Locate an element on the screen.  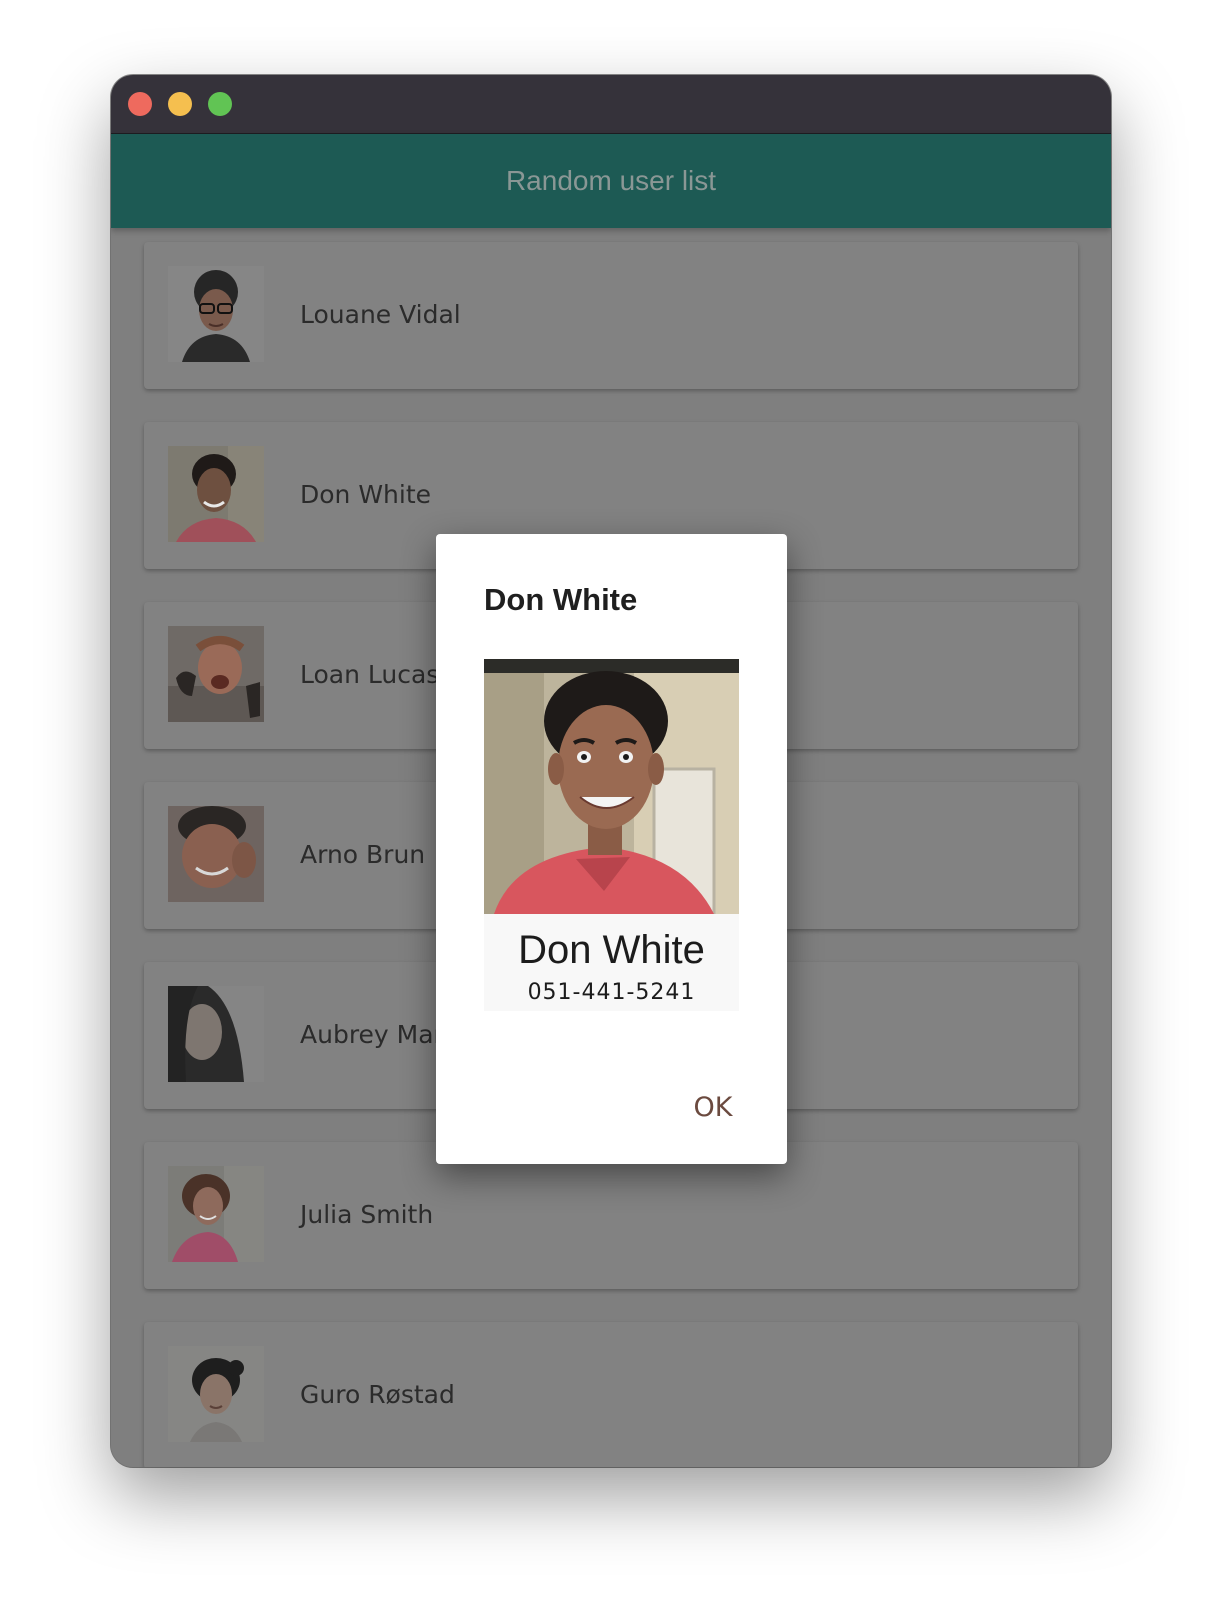
user-name: Don White is located at coordinates (366, 494).